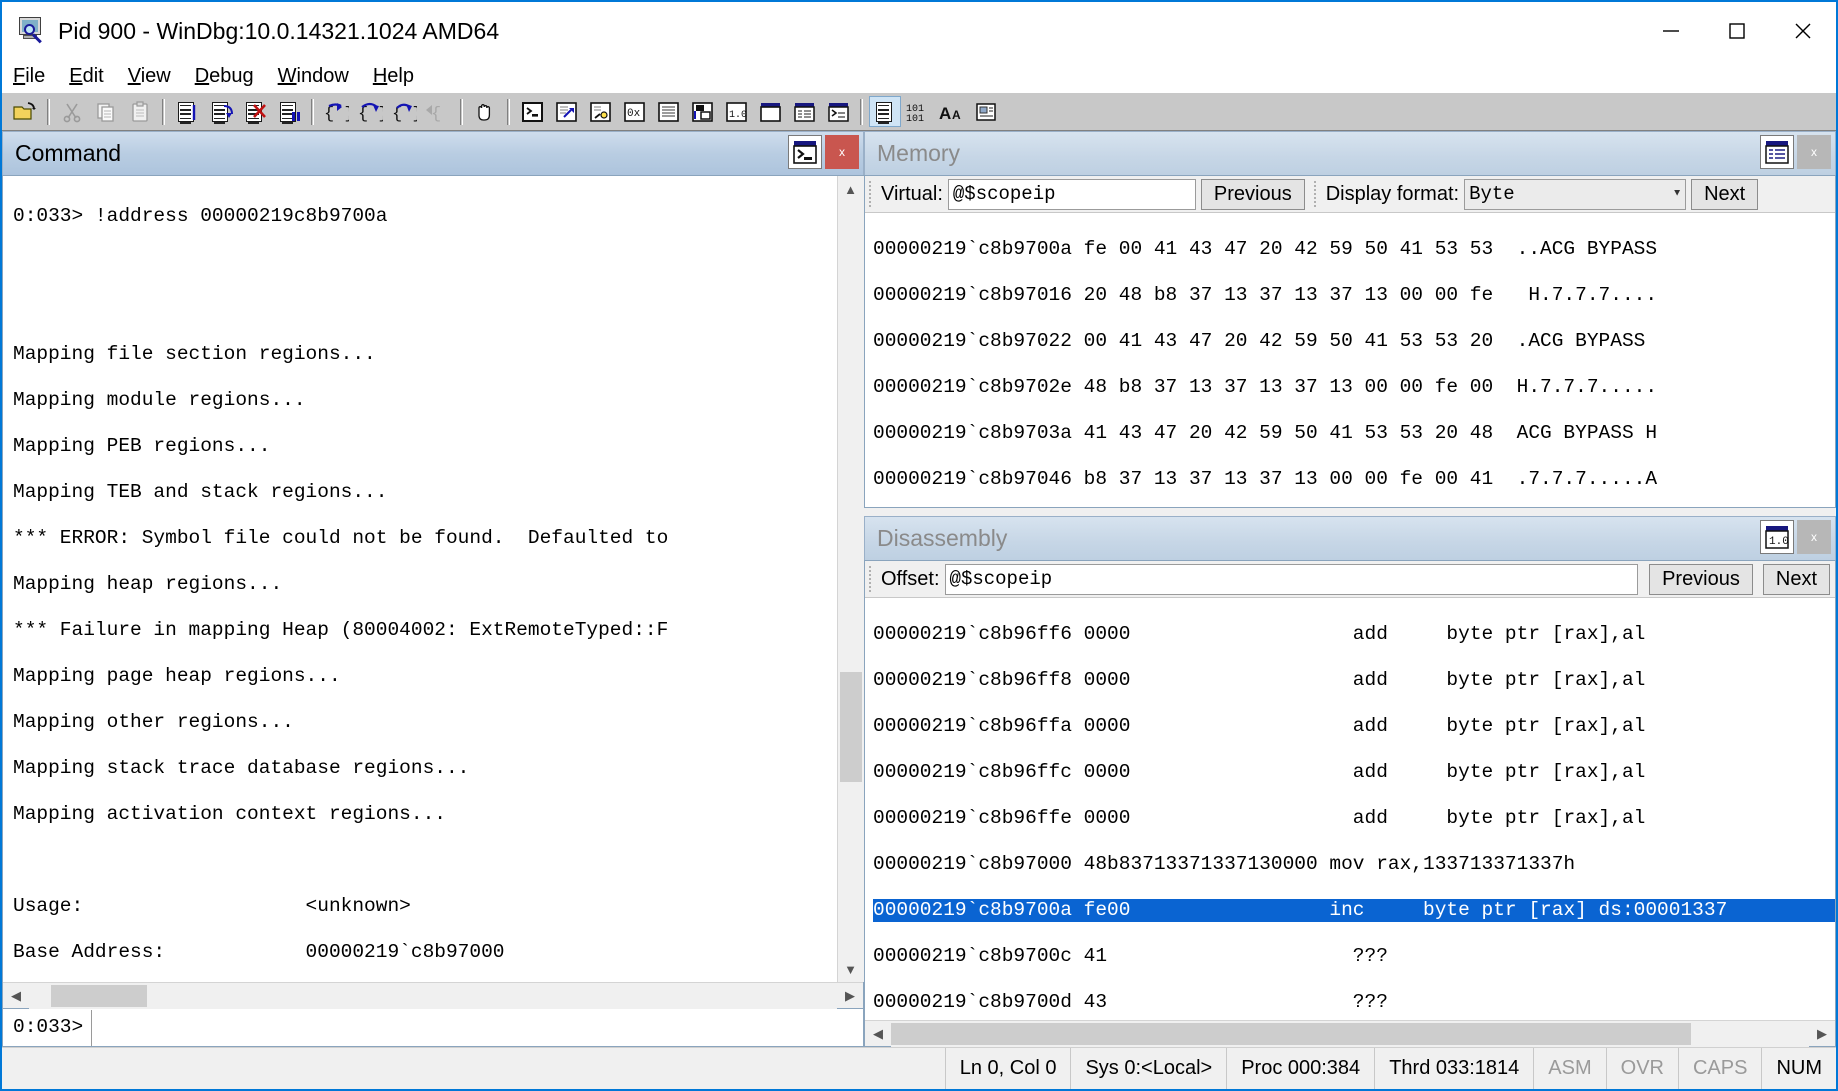  What do you see at coordinates (1350, 153) in the screenshot?
I see `memory-pane-titlebar: Memory x` at bounding box center [1350, 153].